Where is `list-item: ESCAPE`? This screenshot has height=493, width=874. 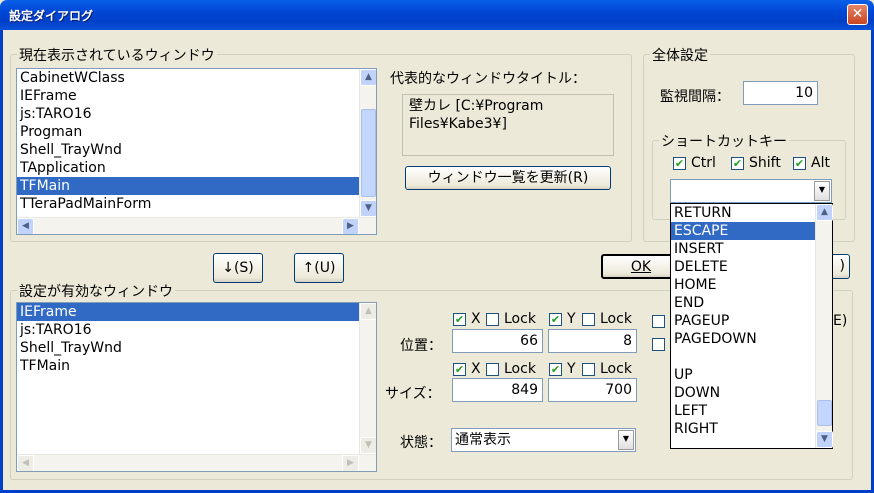
list-item: ESCAPE is located at coordinates (743, 231).